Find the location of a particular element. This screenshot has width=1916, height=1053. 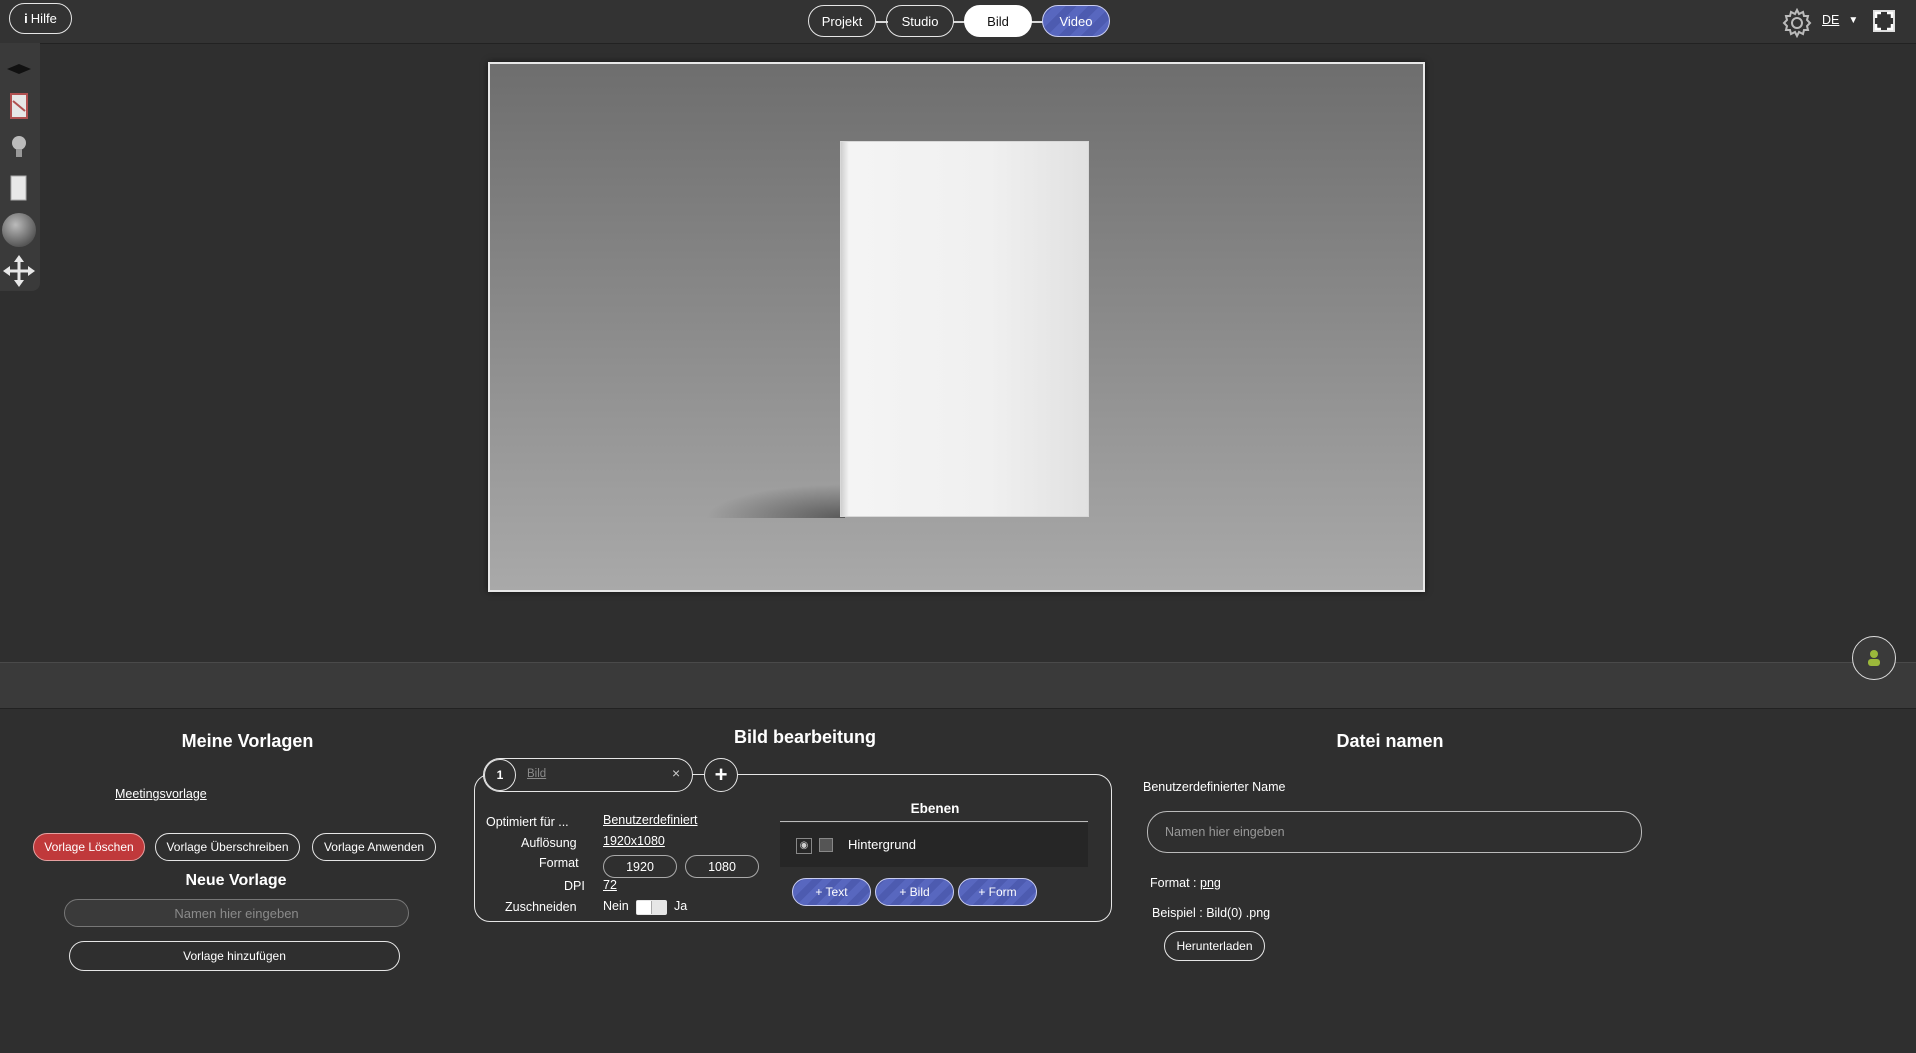

fullscreen-icon is located at coordinates (1884, 21).